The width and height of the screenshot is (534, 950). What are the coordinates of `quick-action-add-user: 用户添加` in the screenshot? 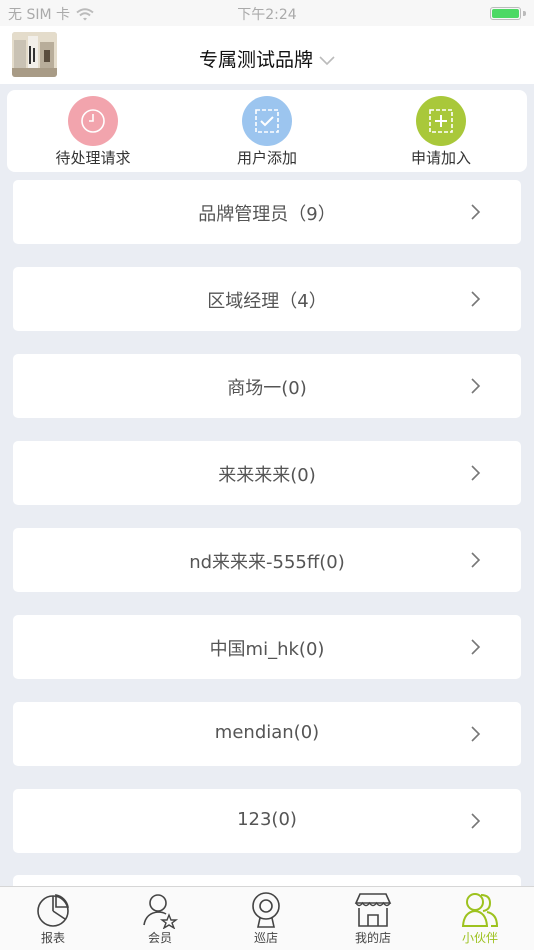 It's located at (267, 132).